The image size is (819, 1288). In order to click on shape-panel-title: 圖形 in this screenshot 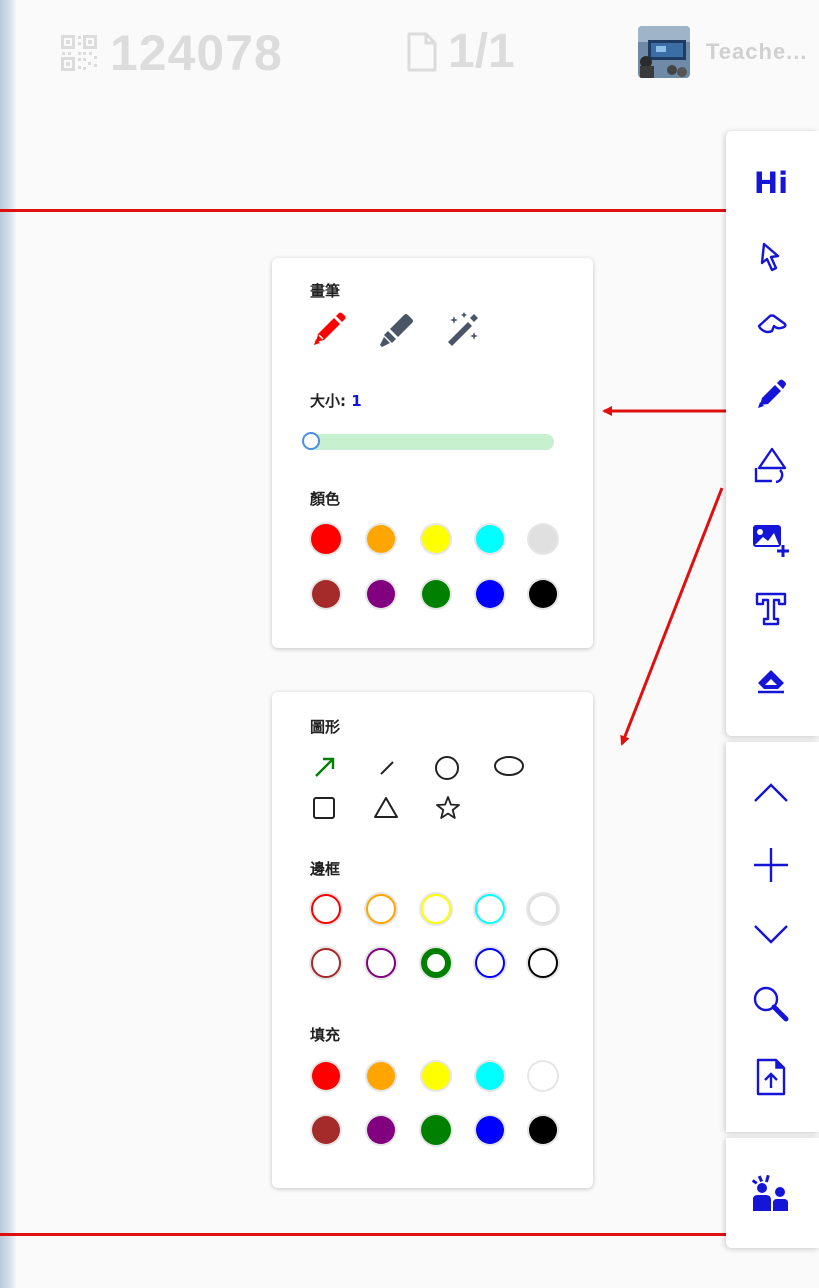, I will do `click(325, 727)`.